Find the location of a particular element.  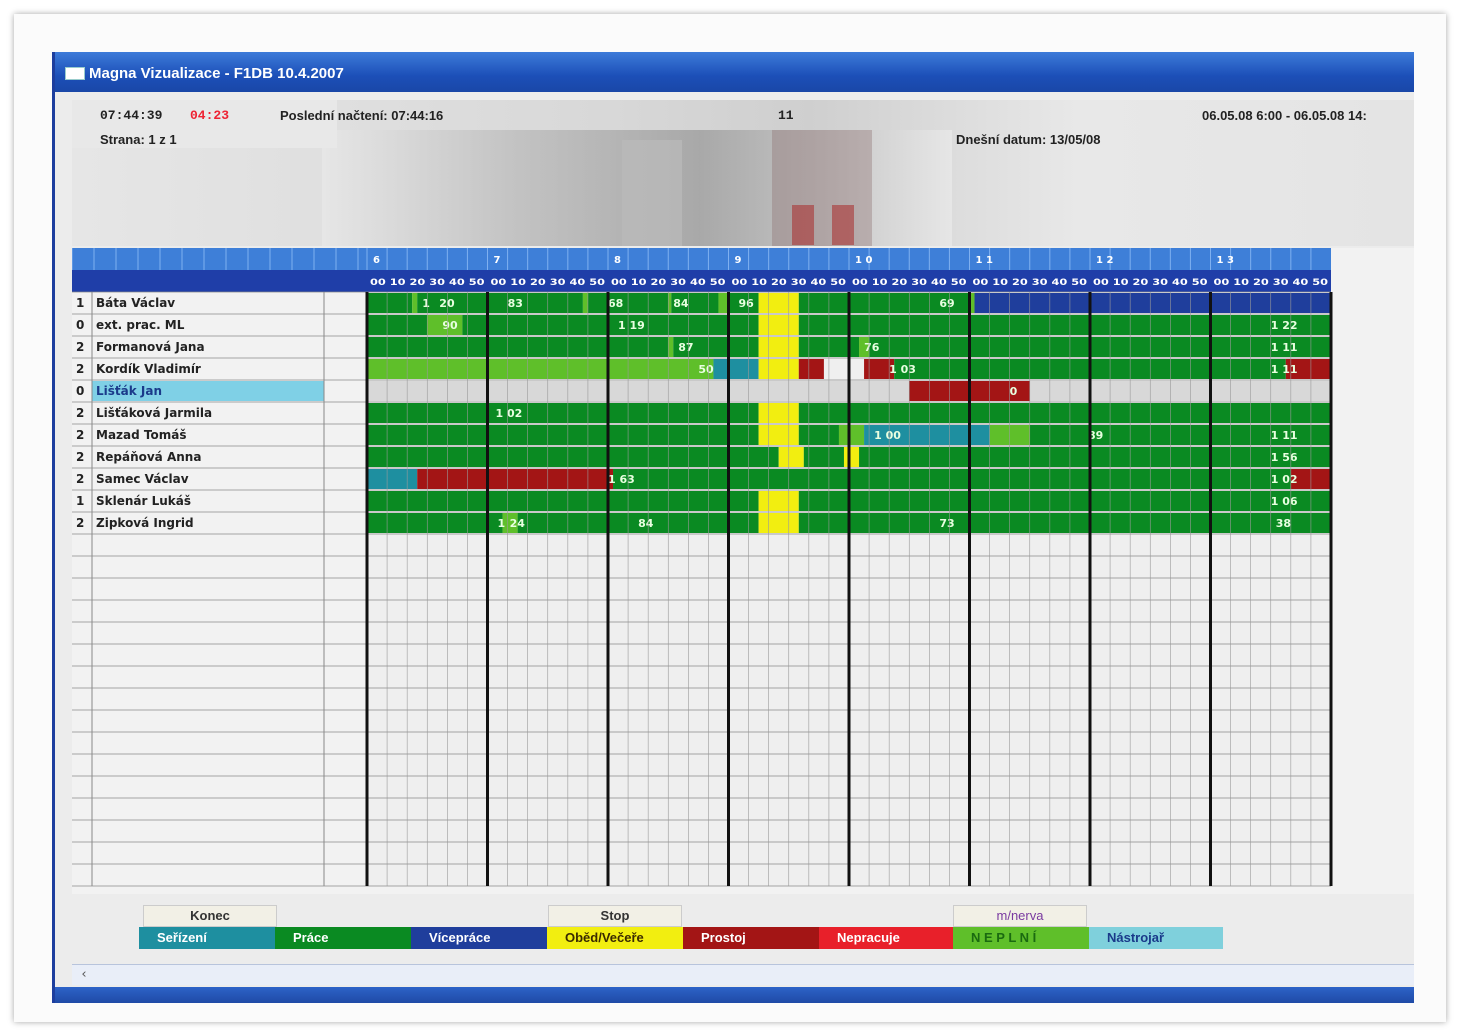

employee-name: Samec Václav is located at coordinates (142, 479).